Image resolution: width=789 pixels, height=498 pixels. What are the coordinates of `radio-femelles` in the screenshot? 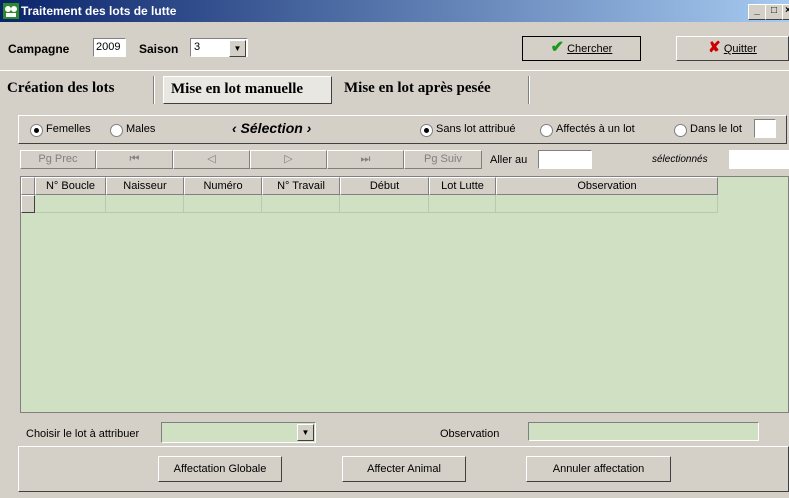 It's located at (36, 130).